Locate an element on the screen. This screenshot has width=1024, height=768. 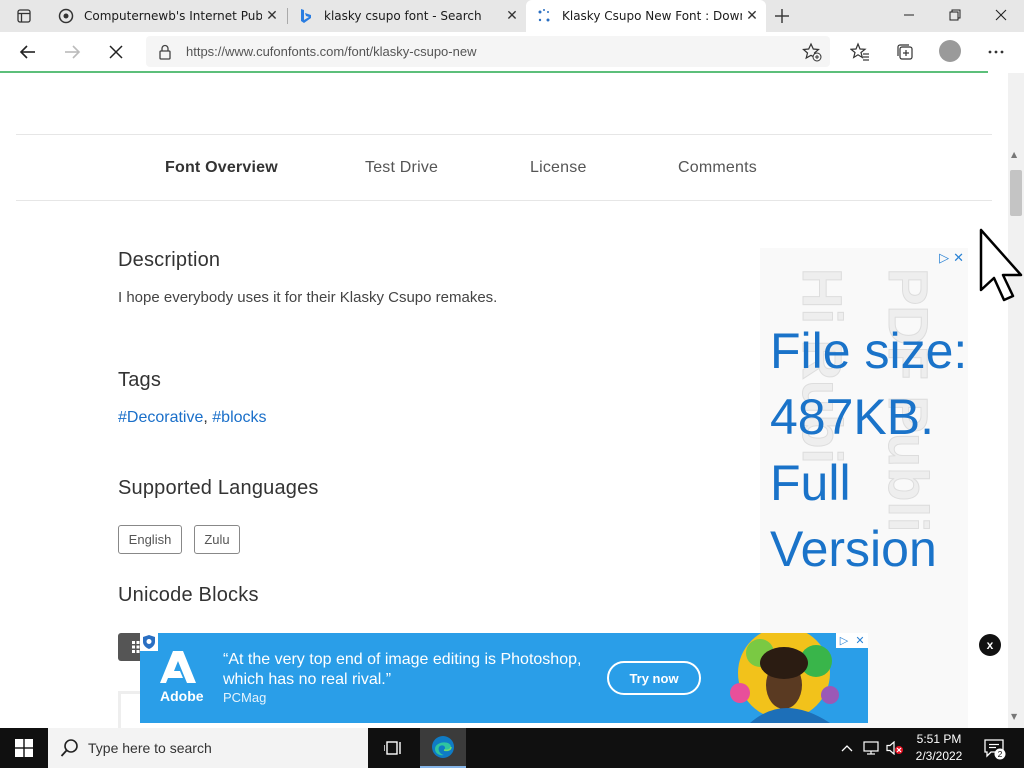
ad-headline: File size: 487KB. Full Version is located at coordinates (869, 450).